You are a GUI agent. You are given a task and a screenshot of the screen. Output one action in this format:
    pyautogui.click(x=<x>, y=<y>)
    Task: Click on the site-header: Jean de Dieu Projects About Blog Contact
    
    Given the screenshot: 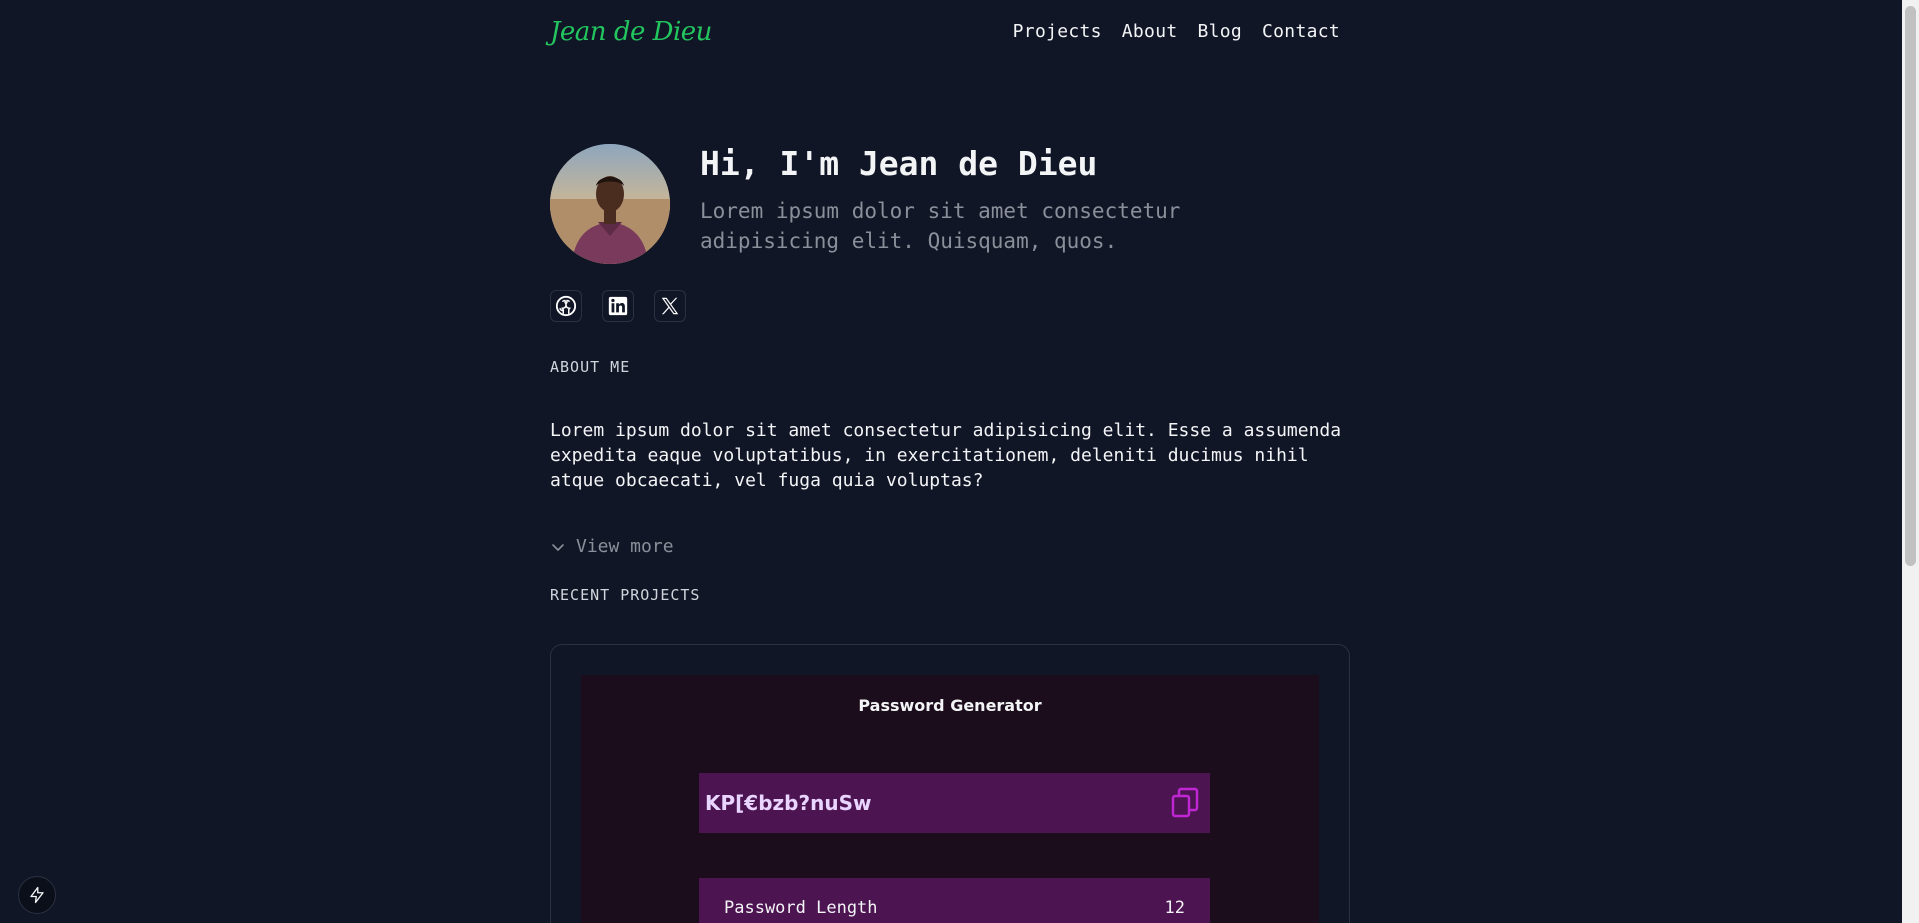 What is the action you would take?
    pyautogui.click(x=950, y=31)
    